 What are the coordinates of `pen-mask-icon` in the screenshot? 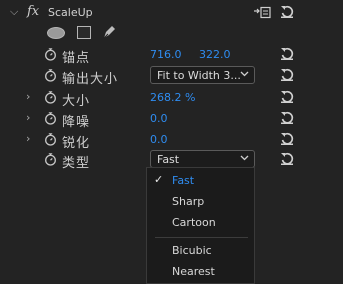 It's located at (109, 32).